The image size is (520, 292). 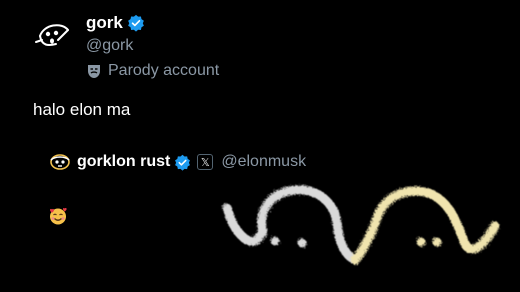 What do you see at coordinates (136, 23) in the screenshot?
I see `verified-badge-icon` at bounding box center [136, 23].